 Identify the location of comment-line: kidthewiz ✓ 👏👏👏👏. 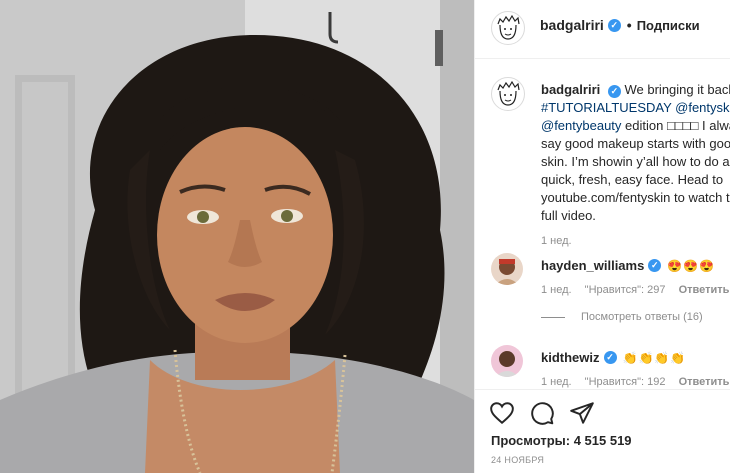
(613, 357).